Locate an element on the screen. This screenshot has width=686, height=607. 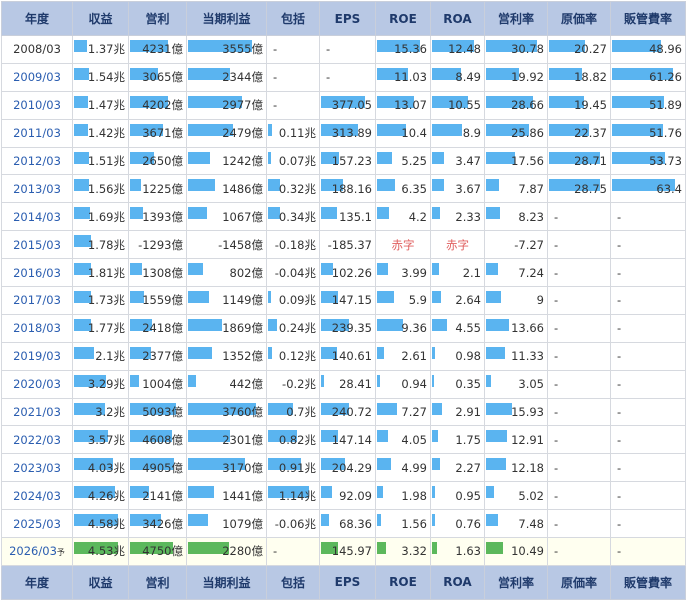
cell-value: 5.25 is located at coordinates (414, 161).